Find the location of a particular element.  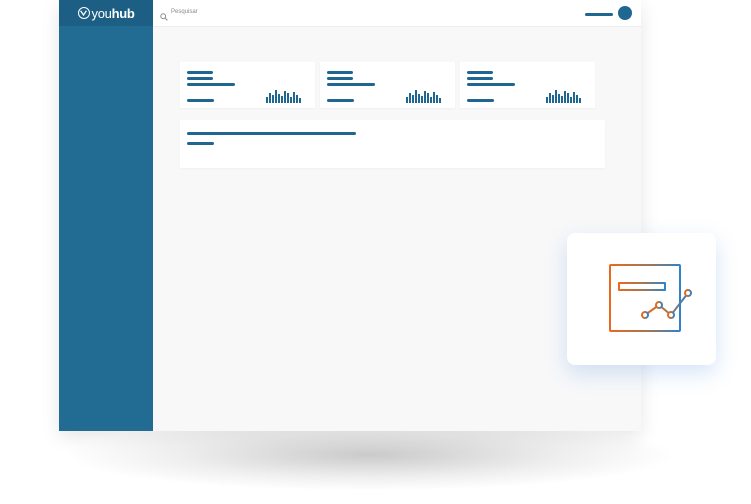

youhub-logo-icon is located at coordinates (83, 13).